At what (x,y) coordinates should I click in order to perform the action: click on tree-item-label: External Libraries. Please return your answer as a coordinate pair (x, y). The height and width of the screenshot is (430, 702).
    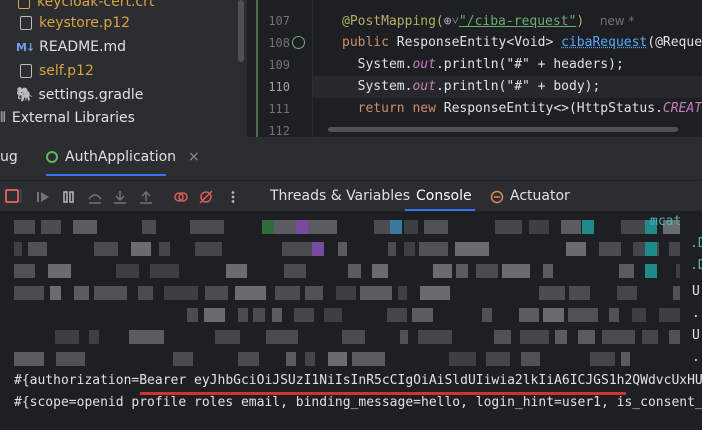
    Looking at the image, I should click on (73, 118).